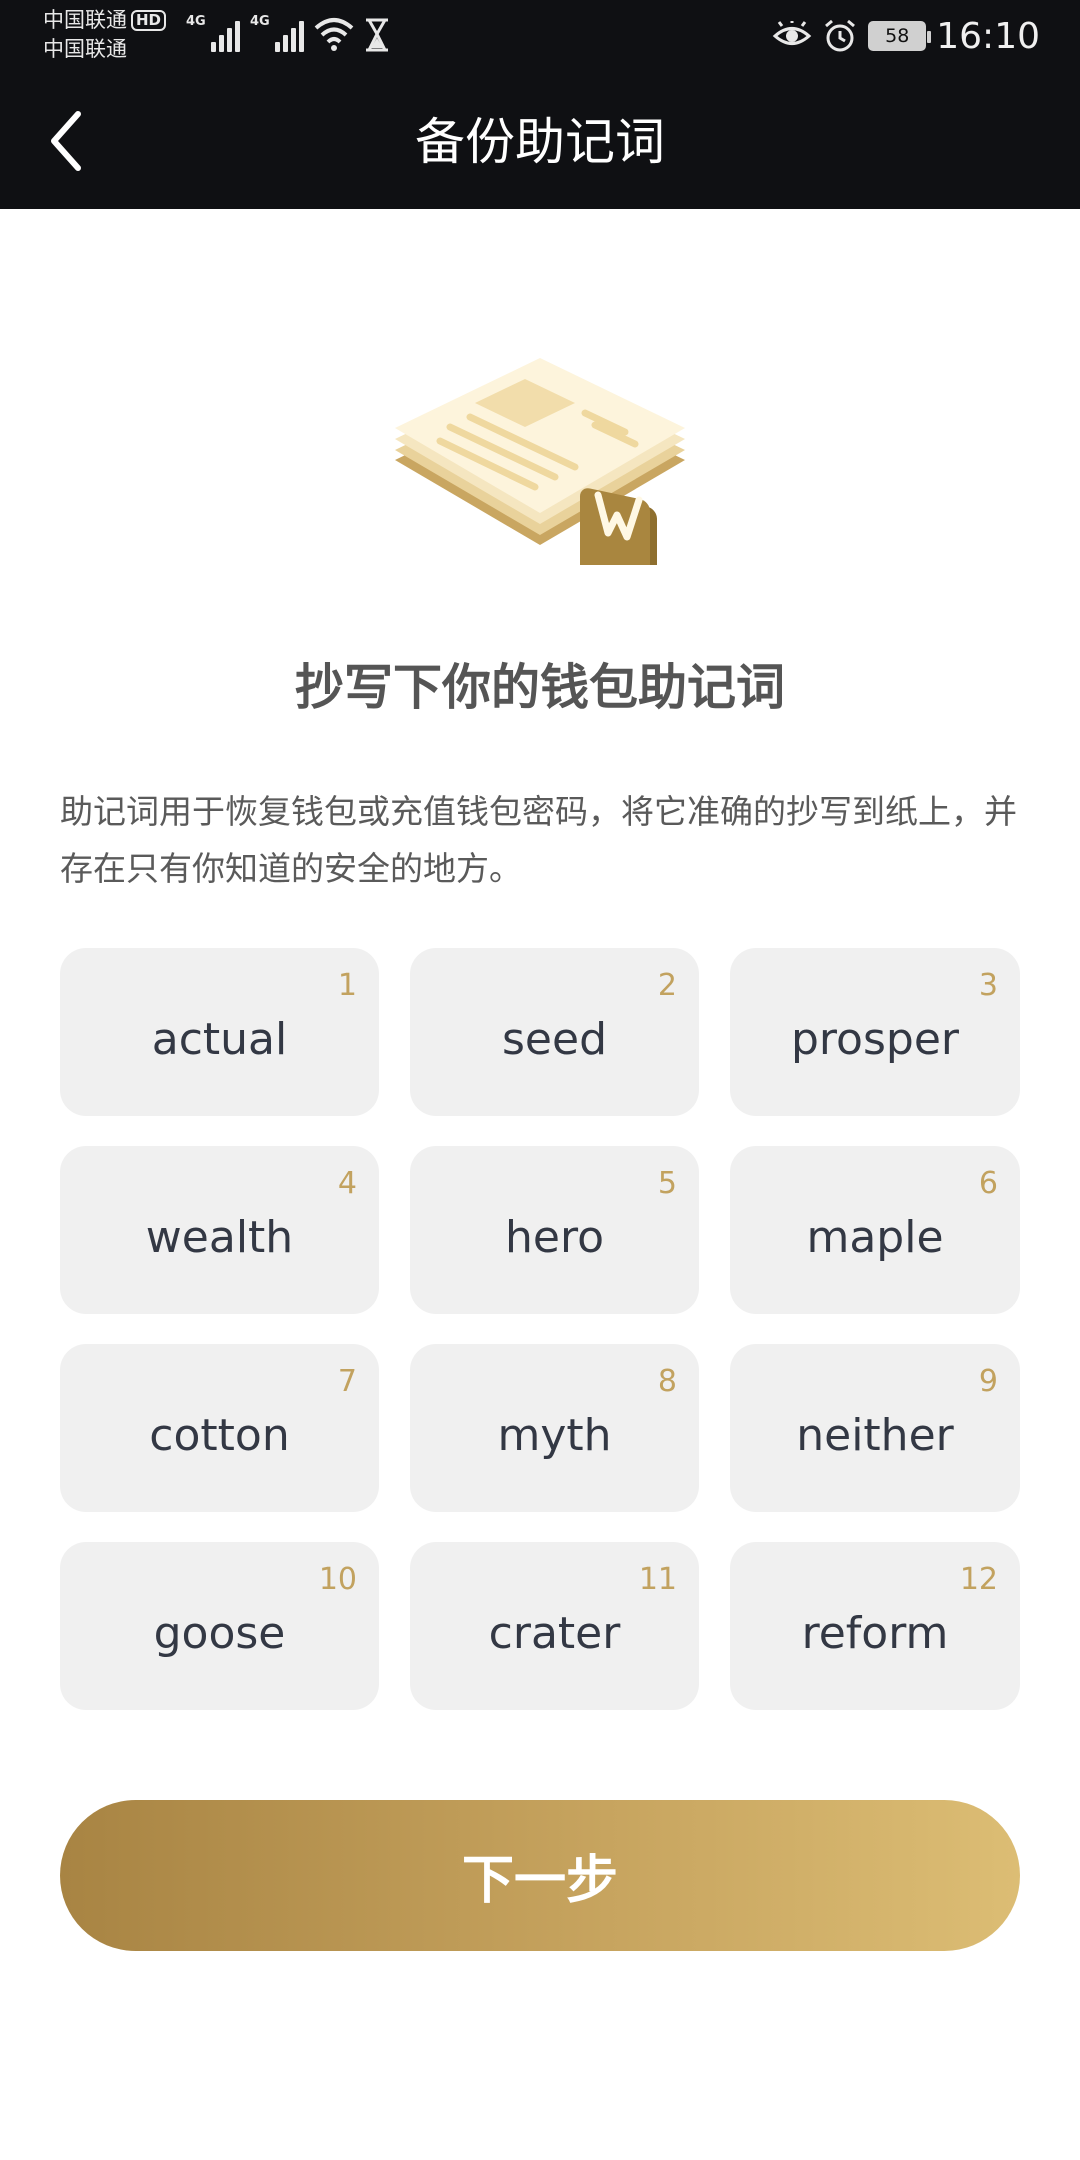  I want to click on mnemonic-word: maple, so click(875, 1237).